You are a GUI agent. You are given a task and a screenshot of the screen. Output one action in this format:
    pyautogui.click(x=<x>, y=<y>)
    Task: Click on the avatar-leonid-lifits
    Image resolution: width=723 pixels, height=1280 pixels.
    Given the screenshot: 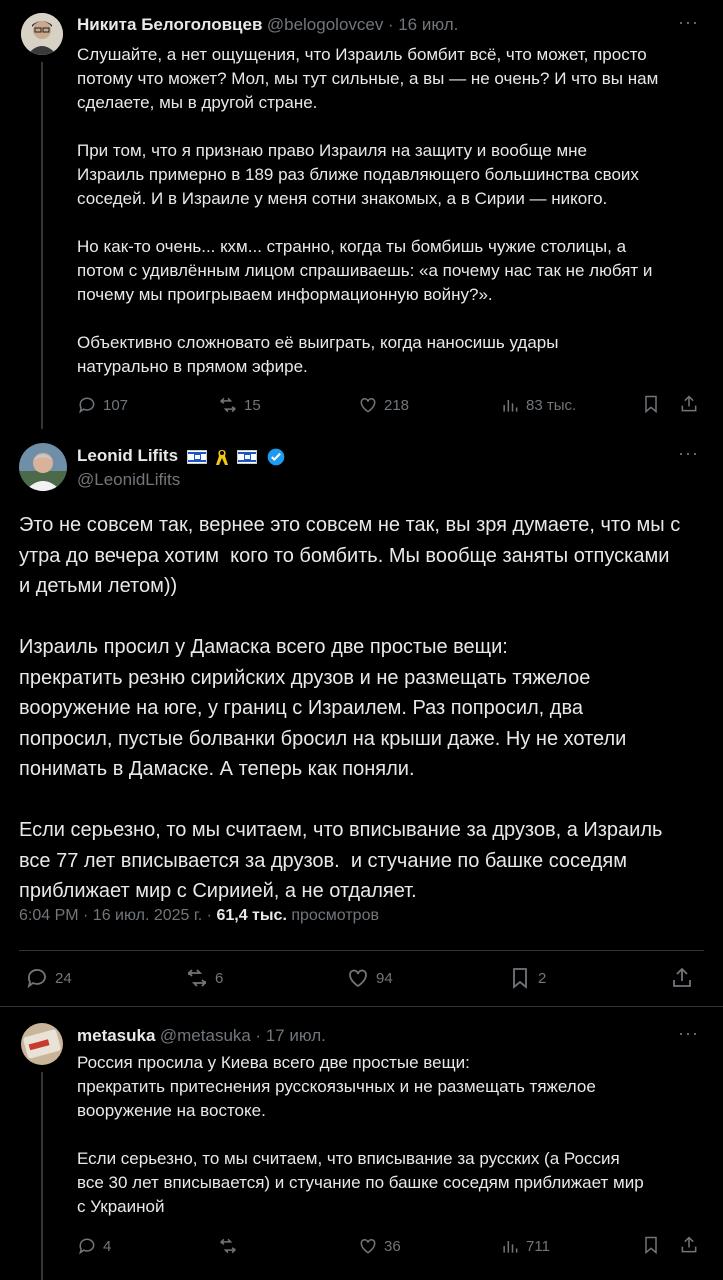 What is the action you would take?
    pyautogui.click(x=43, y=467)
    